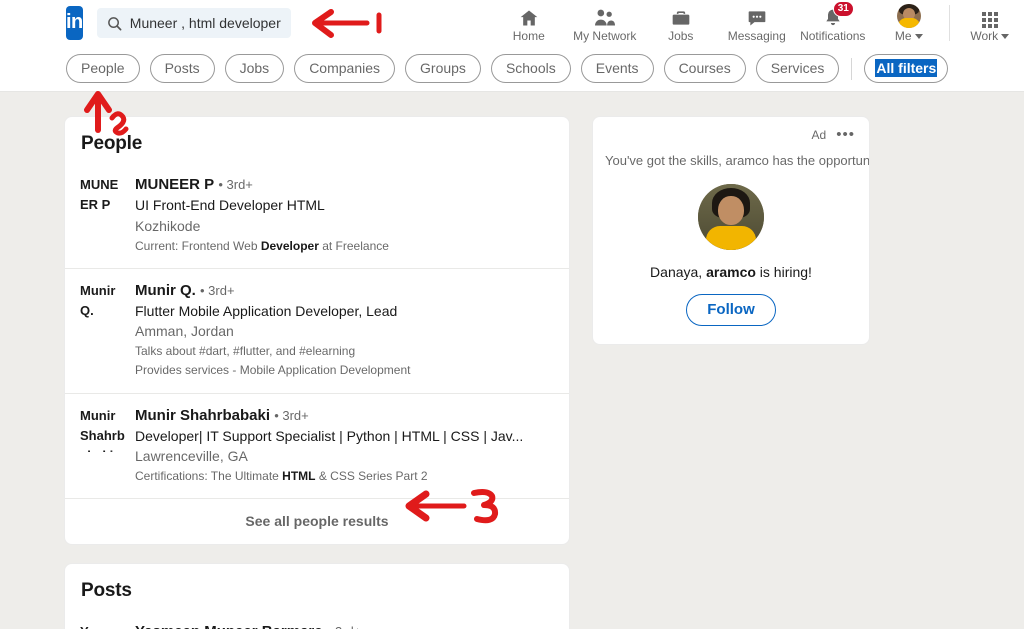 This screenshot has width=1024, height=629. Describe the element at coordinates (254, 68) in the screenshot. I see `filter-pill-jobs: Jobs` at that location.